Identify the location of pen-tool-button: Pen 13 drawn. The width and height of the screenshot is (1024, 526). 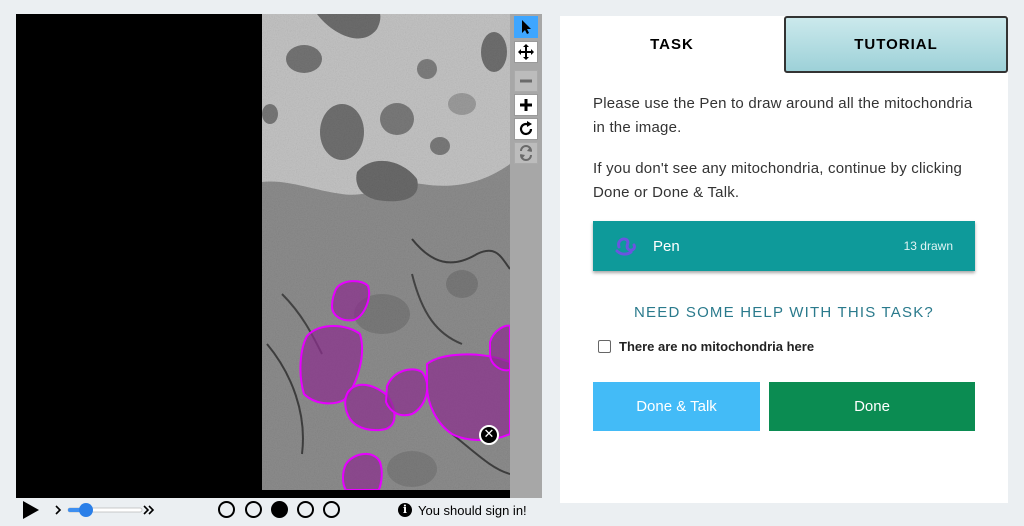
(784, 246).